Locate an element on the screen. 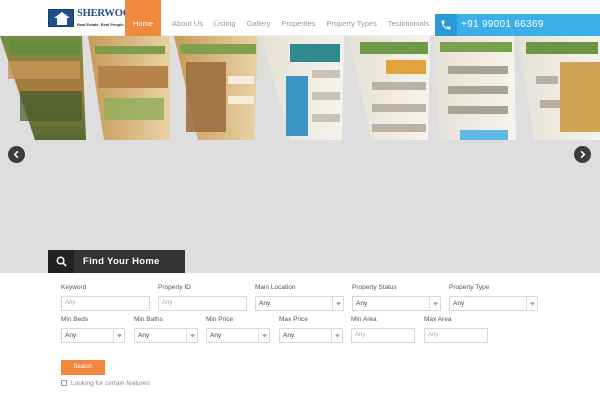 Image resolution: width=600 pixels, height=400 pixels. find-your-home-tab: Find Your Home is located at coordinates (116, 261).